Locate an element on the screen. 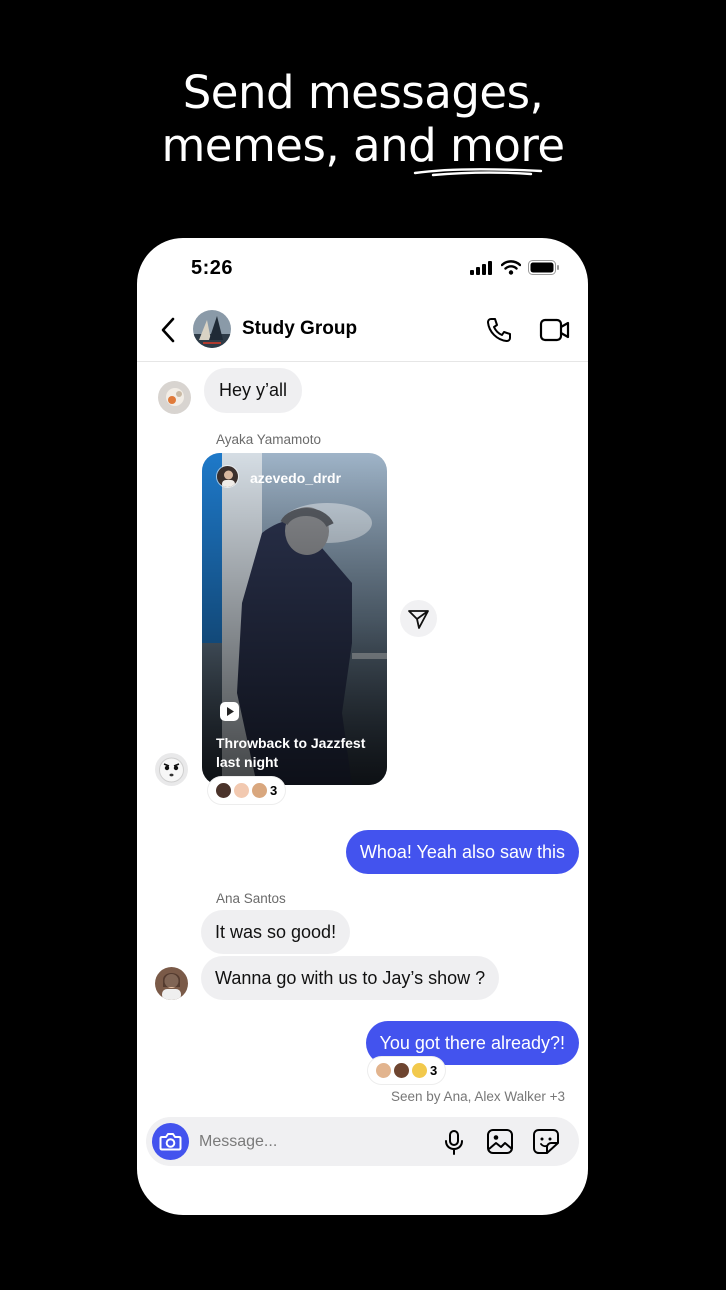 The height and width of the screenshot is (1290, 726). chat-header: Study Group is located at coordinates (362, 330).